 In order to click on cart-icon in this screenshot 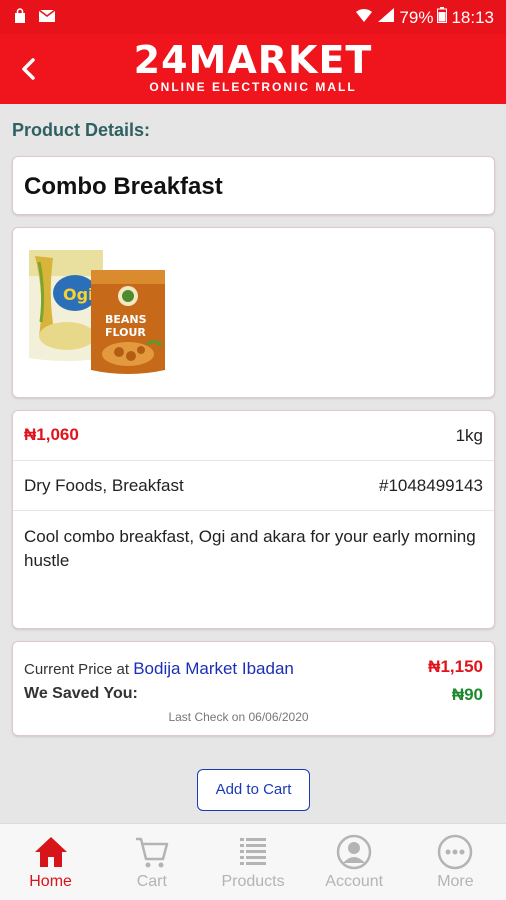, I will do `click(152, 852)`.